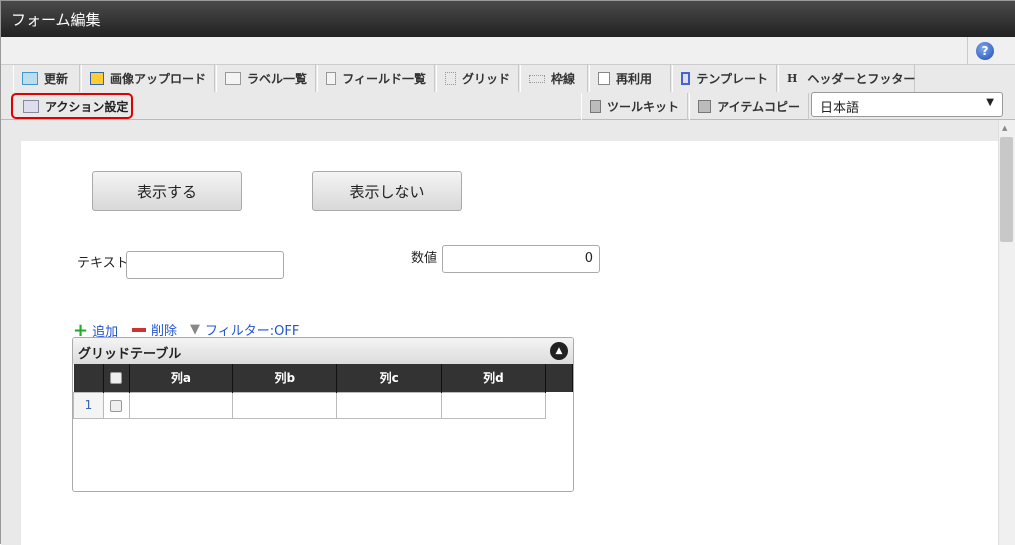  Describe the element at coordinates (634, 79) in the screenshot. I see `tab-label: 再利用` at that location.